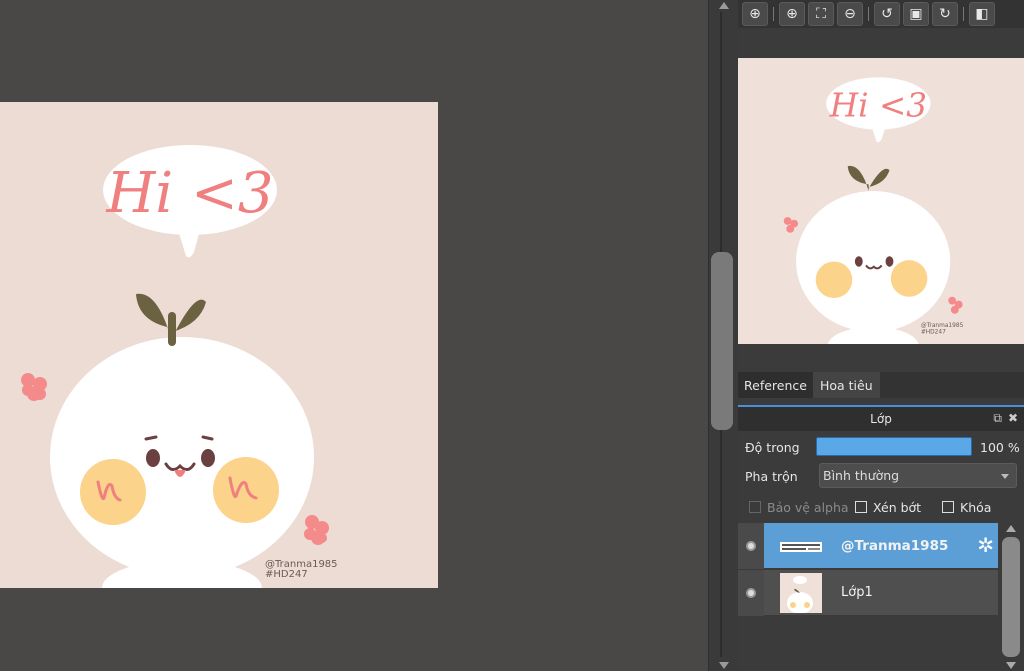 The height and width of the screenshot is (671, 1024). Describe the element at coordinates (1005, 476) in the screenshot. I see `chevron-down-icon` at that location.